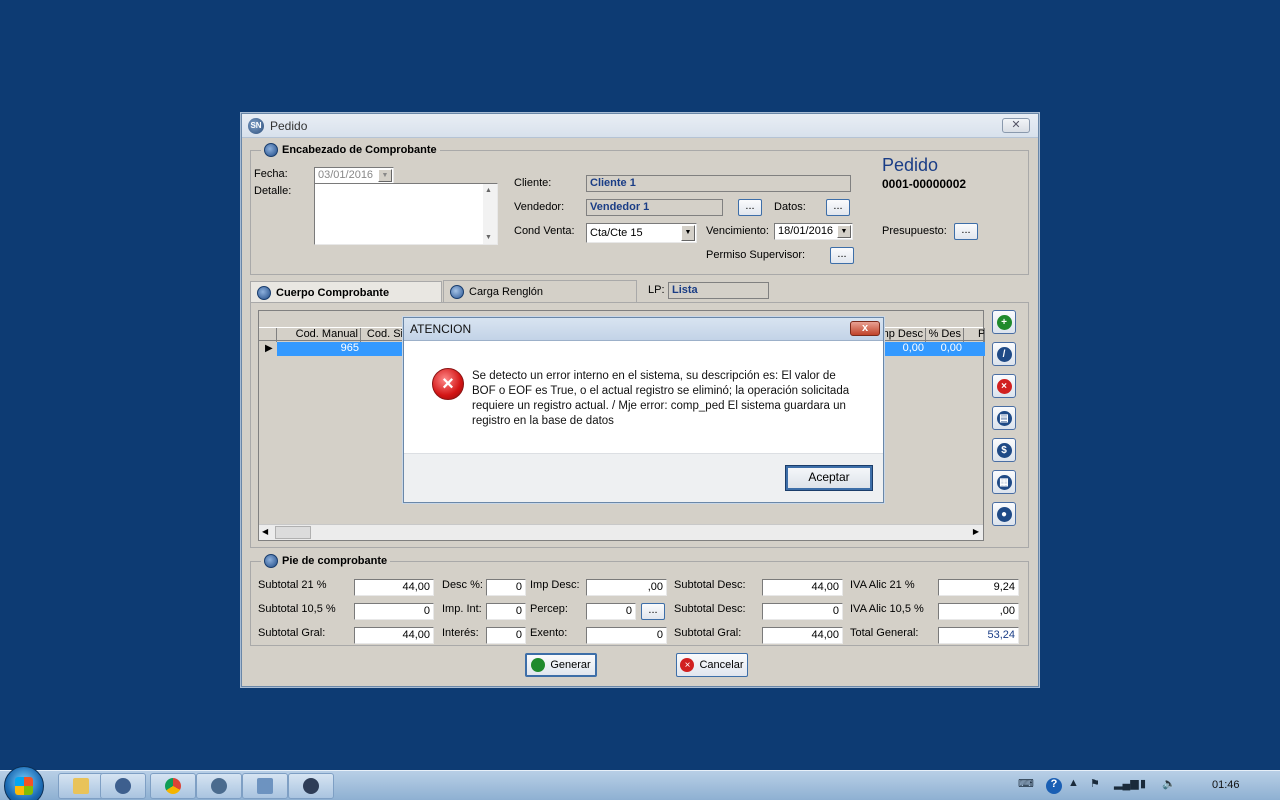  Describe the element at coordinates (319, 349) in the screenshot. I see `cell-cod-manual: 965` at that location.